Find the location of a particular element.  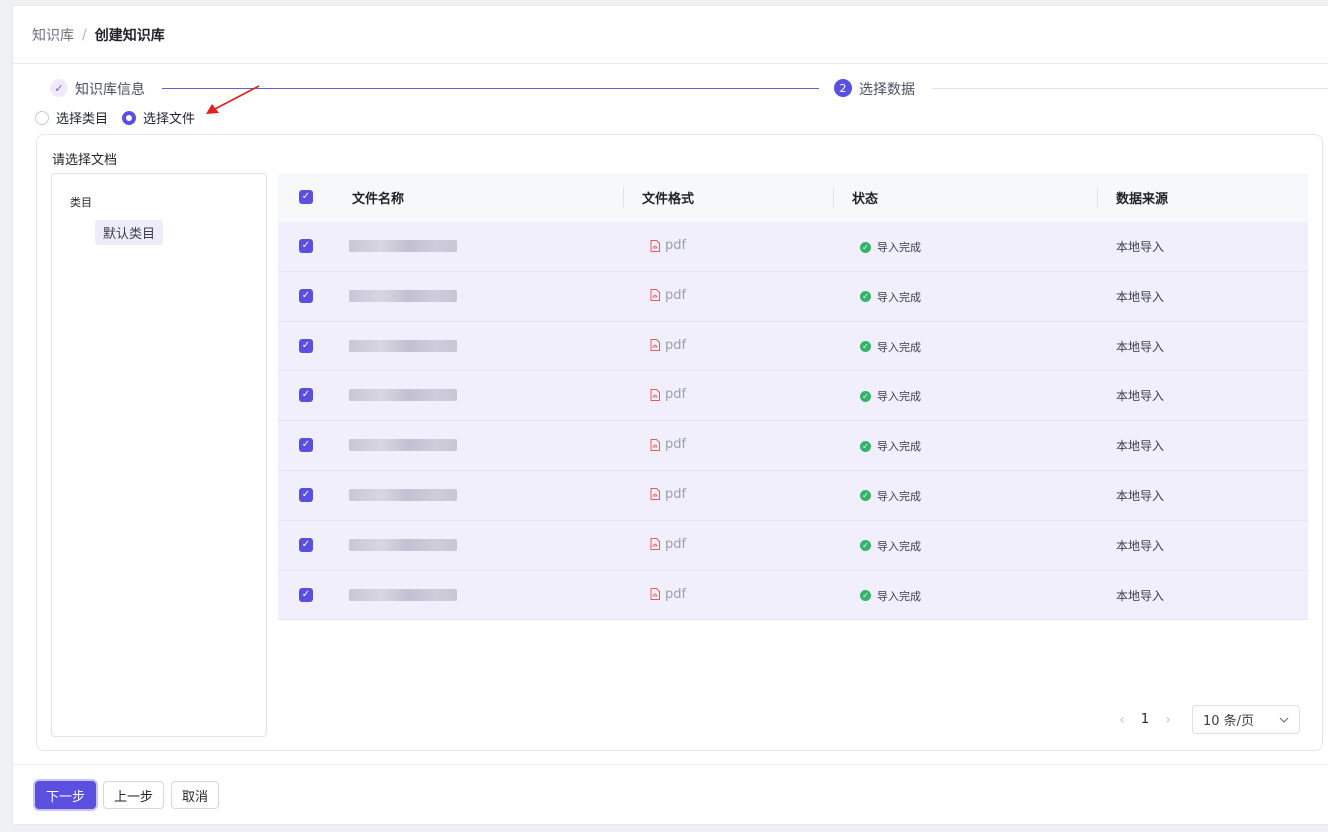

column-header-format: 文件格式 is located at coordinates (668, 199).